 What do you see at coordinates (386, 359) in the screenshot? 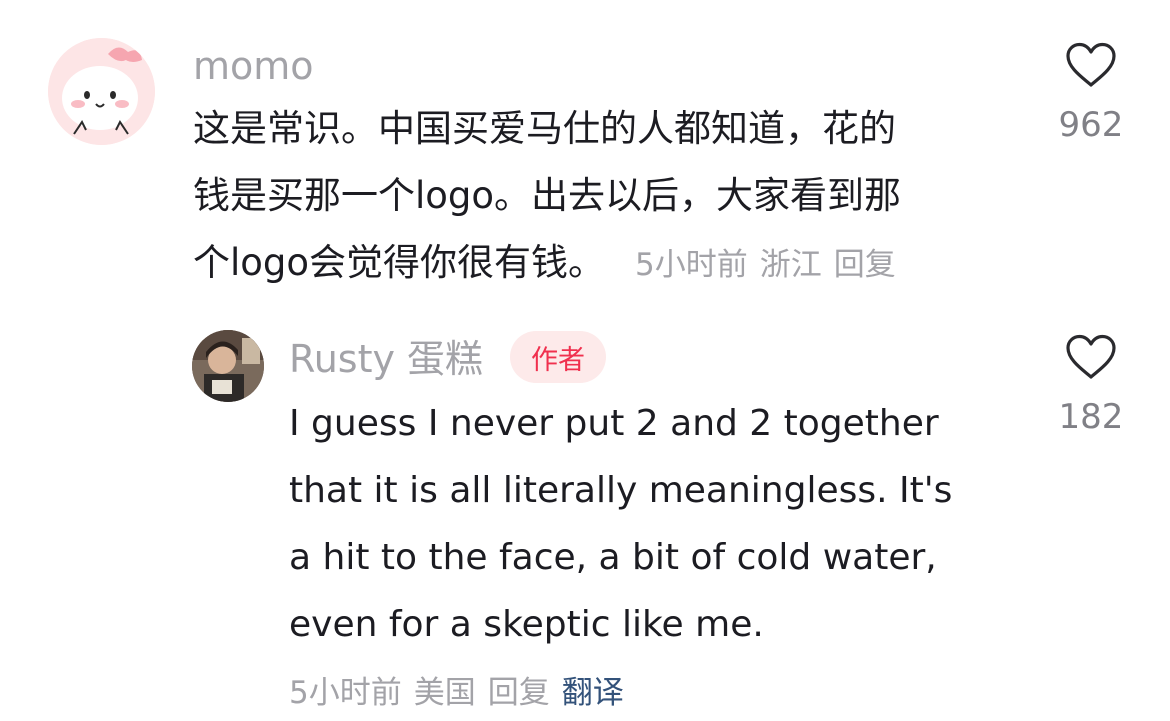
I see `username: Rusty 蛋糕` at bounding box center [386, 359].